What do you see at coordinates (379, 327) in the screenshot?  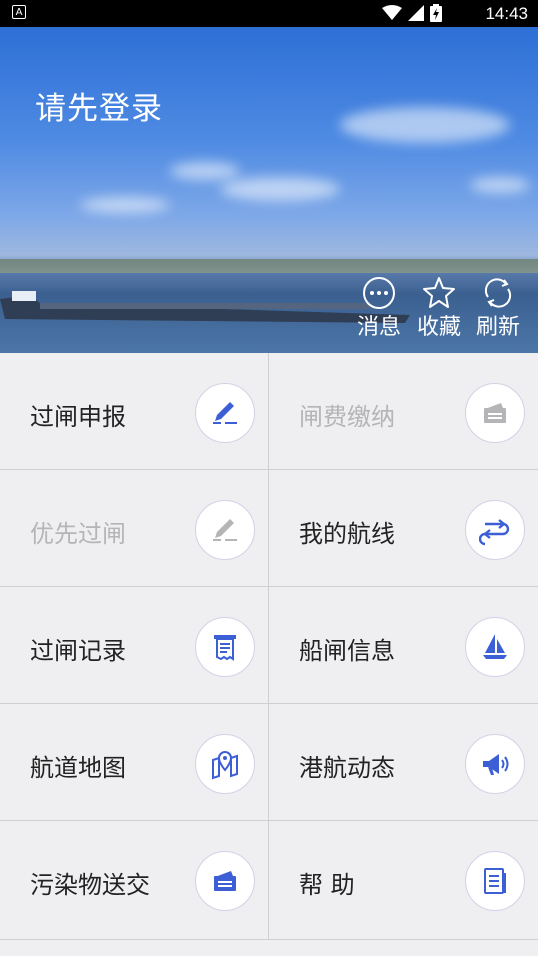 I see `messages-label: 消息` at bounding box center [379, 327].